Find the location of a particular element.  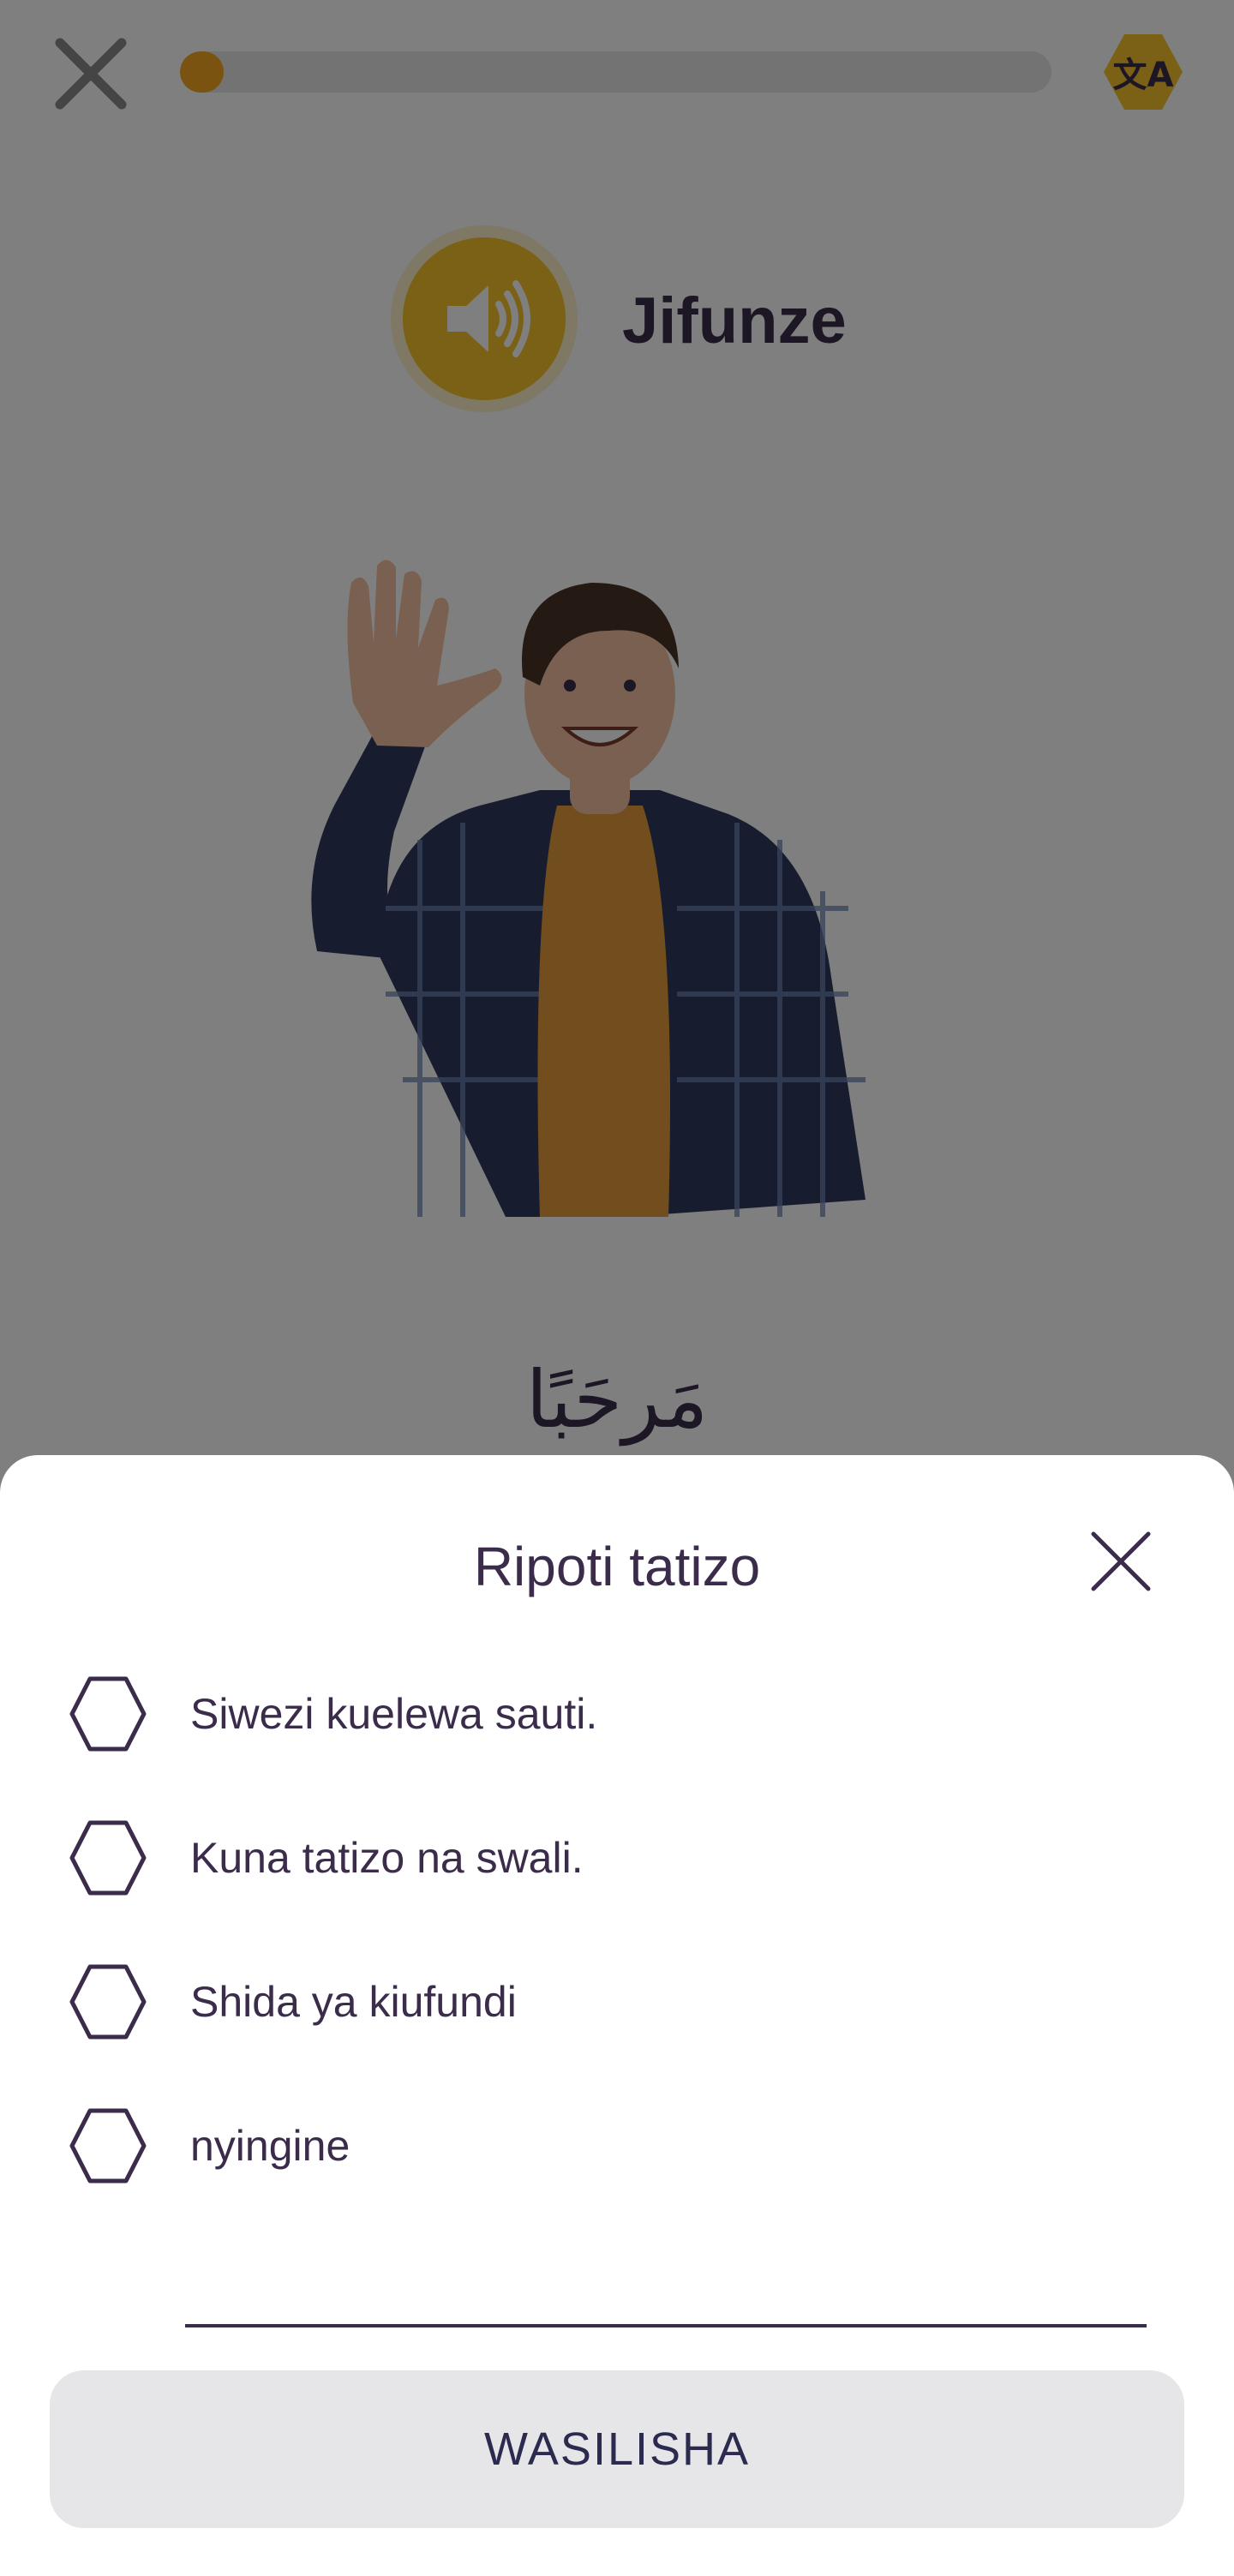

sheet-title: Ripoti tatizo is located at coordinates (617, 1566).